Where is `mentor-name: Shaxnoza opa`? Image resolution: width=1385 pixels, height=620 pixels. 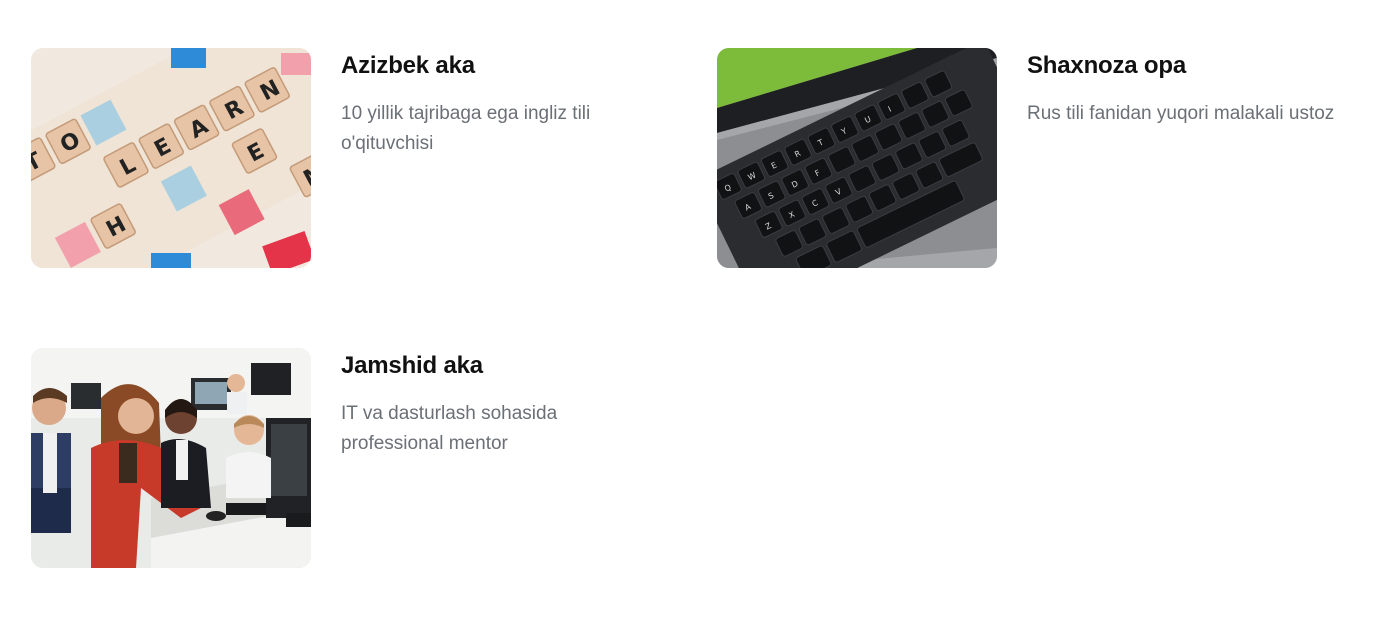
mentor-name: Shaxnoza opa is located at coordinates (1106, 65).